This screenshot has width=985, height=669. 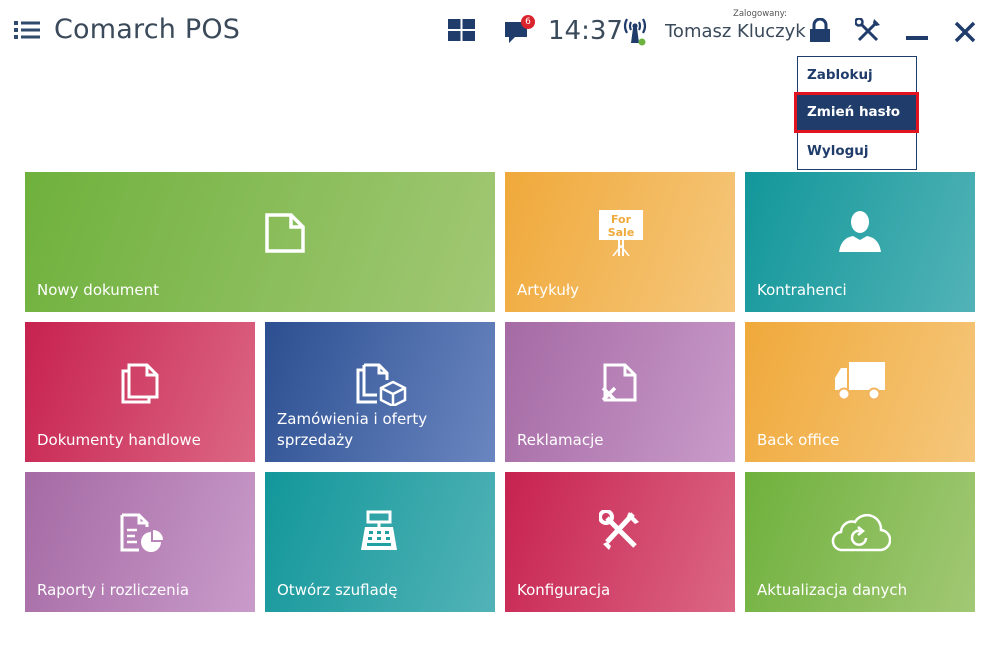 I want to click on tile-label: Aktualizacja danych, so click(x=832, y=590).